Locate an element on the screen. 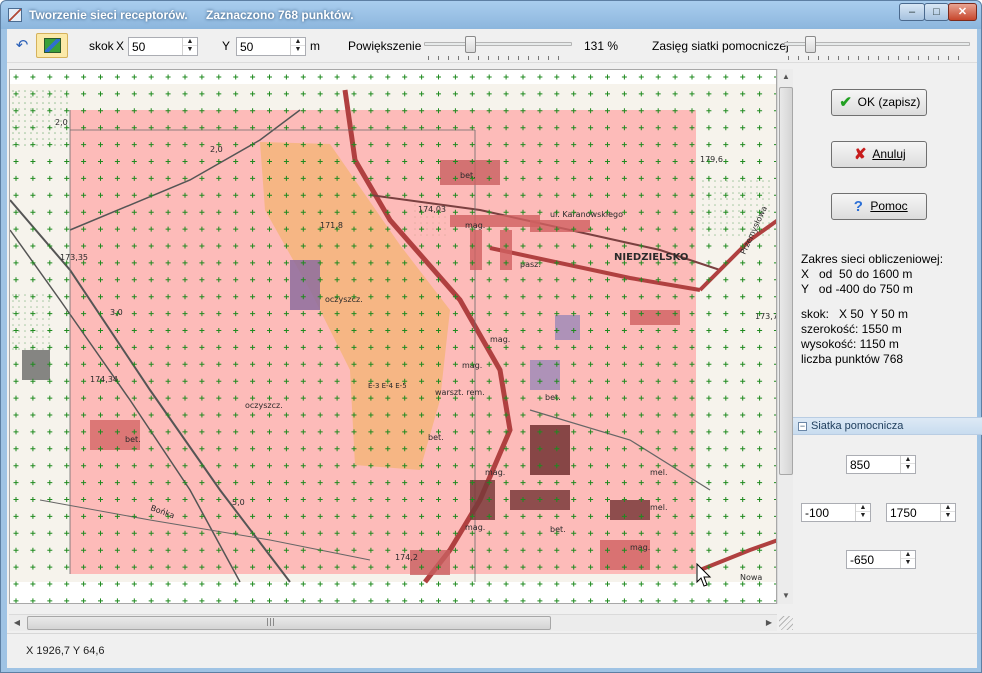  map-label: oczyszcz. is located at coordinates (344, 299).